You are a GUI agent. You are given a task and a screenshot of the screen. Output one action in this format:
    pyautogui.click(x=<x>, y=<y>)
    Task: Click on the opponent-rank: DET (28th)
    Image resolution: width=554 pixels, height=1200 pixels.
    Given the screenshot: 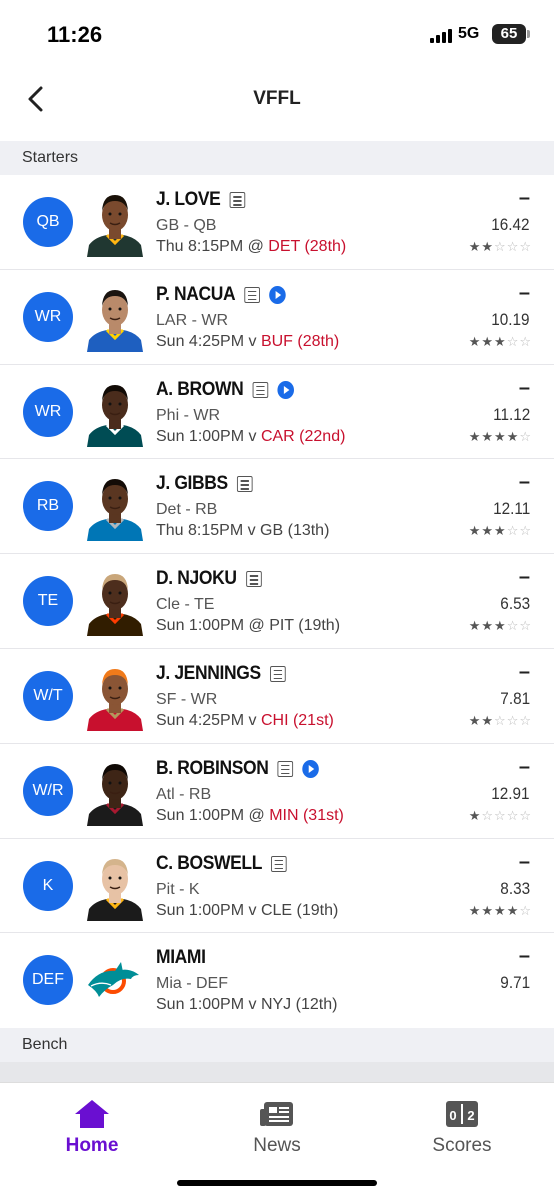 What is the action you would take?
    pyautogui.click(x=307, y=246)
    